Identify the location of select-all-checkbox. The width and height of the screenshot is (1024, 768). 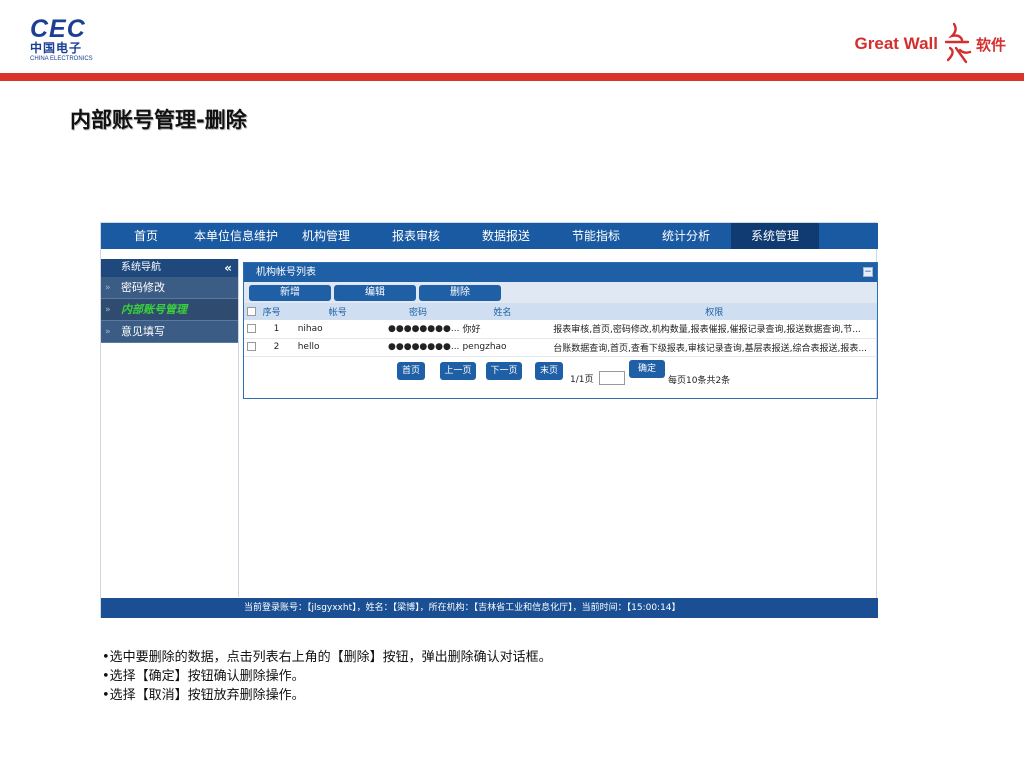
(251, 311).